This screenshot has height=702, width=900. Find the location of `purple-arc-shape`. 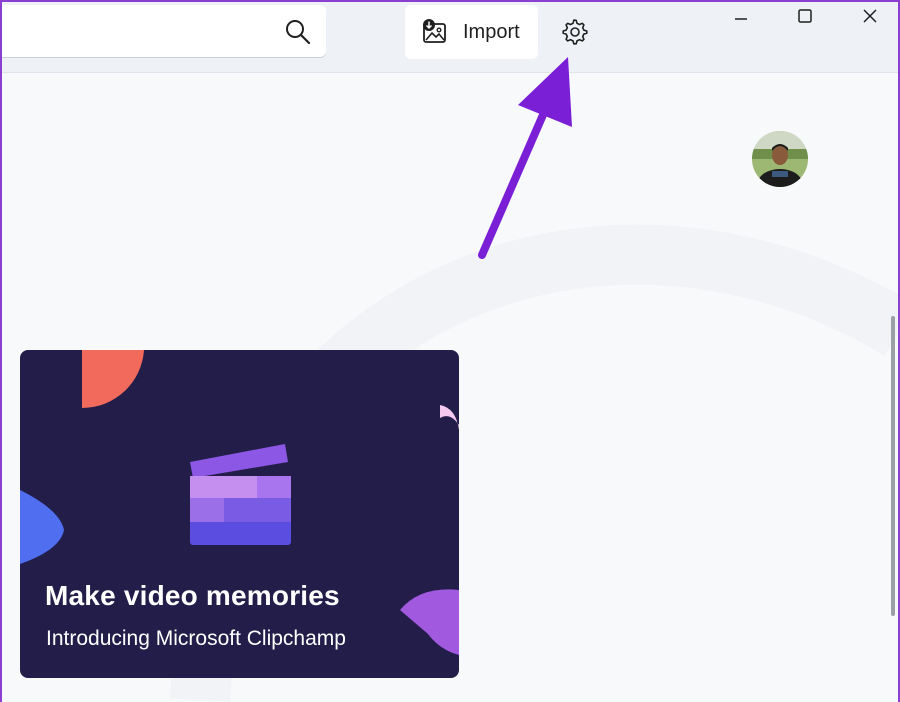

purple-arc-shape is located at coordinates (429, 622).